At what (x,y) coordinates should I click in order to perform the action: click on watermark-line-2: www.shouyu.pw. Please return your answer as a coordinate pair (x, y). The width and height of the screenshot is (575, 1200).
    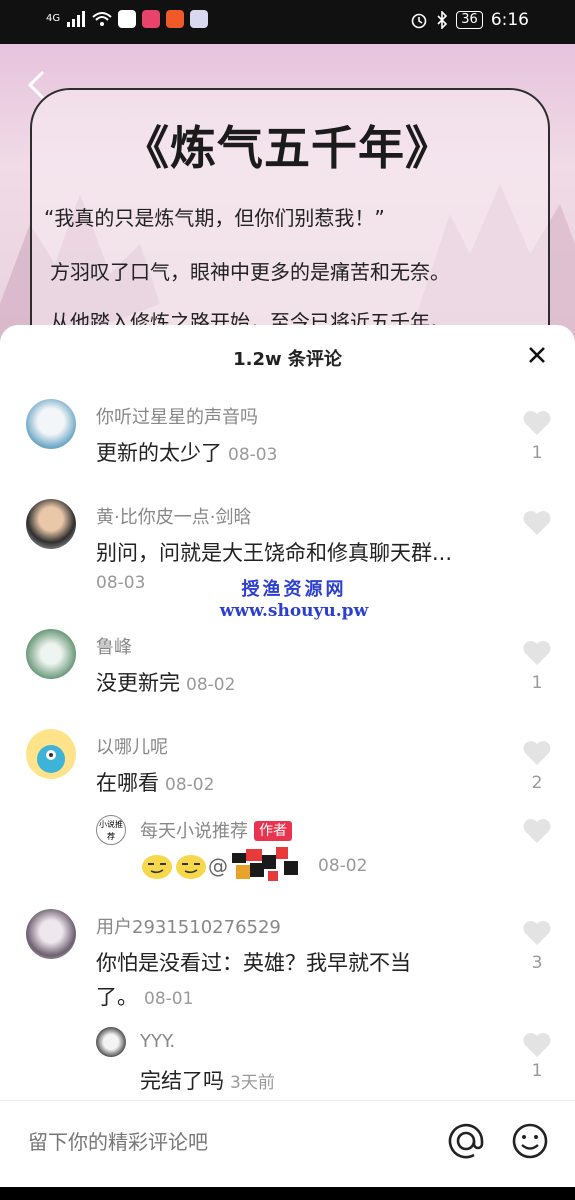
    Looking at the image, I should click on (294, 611).